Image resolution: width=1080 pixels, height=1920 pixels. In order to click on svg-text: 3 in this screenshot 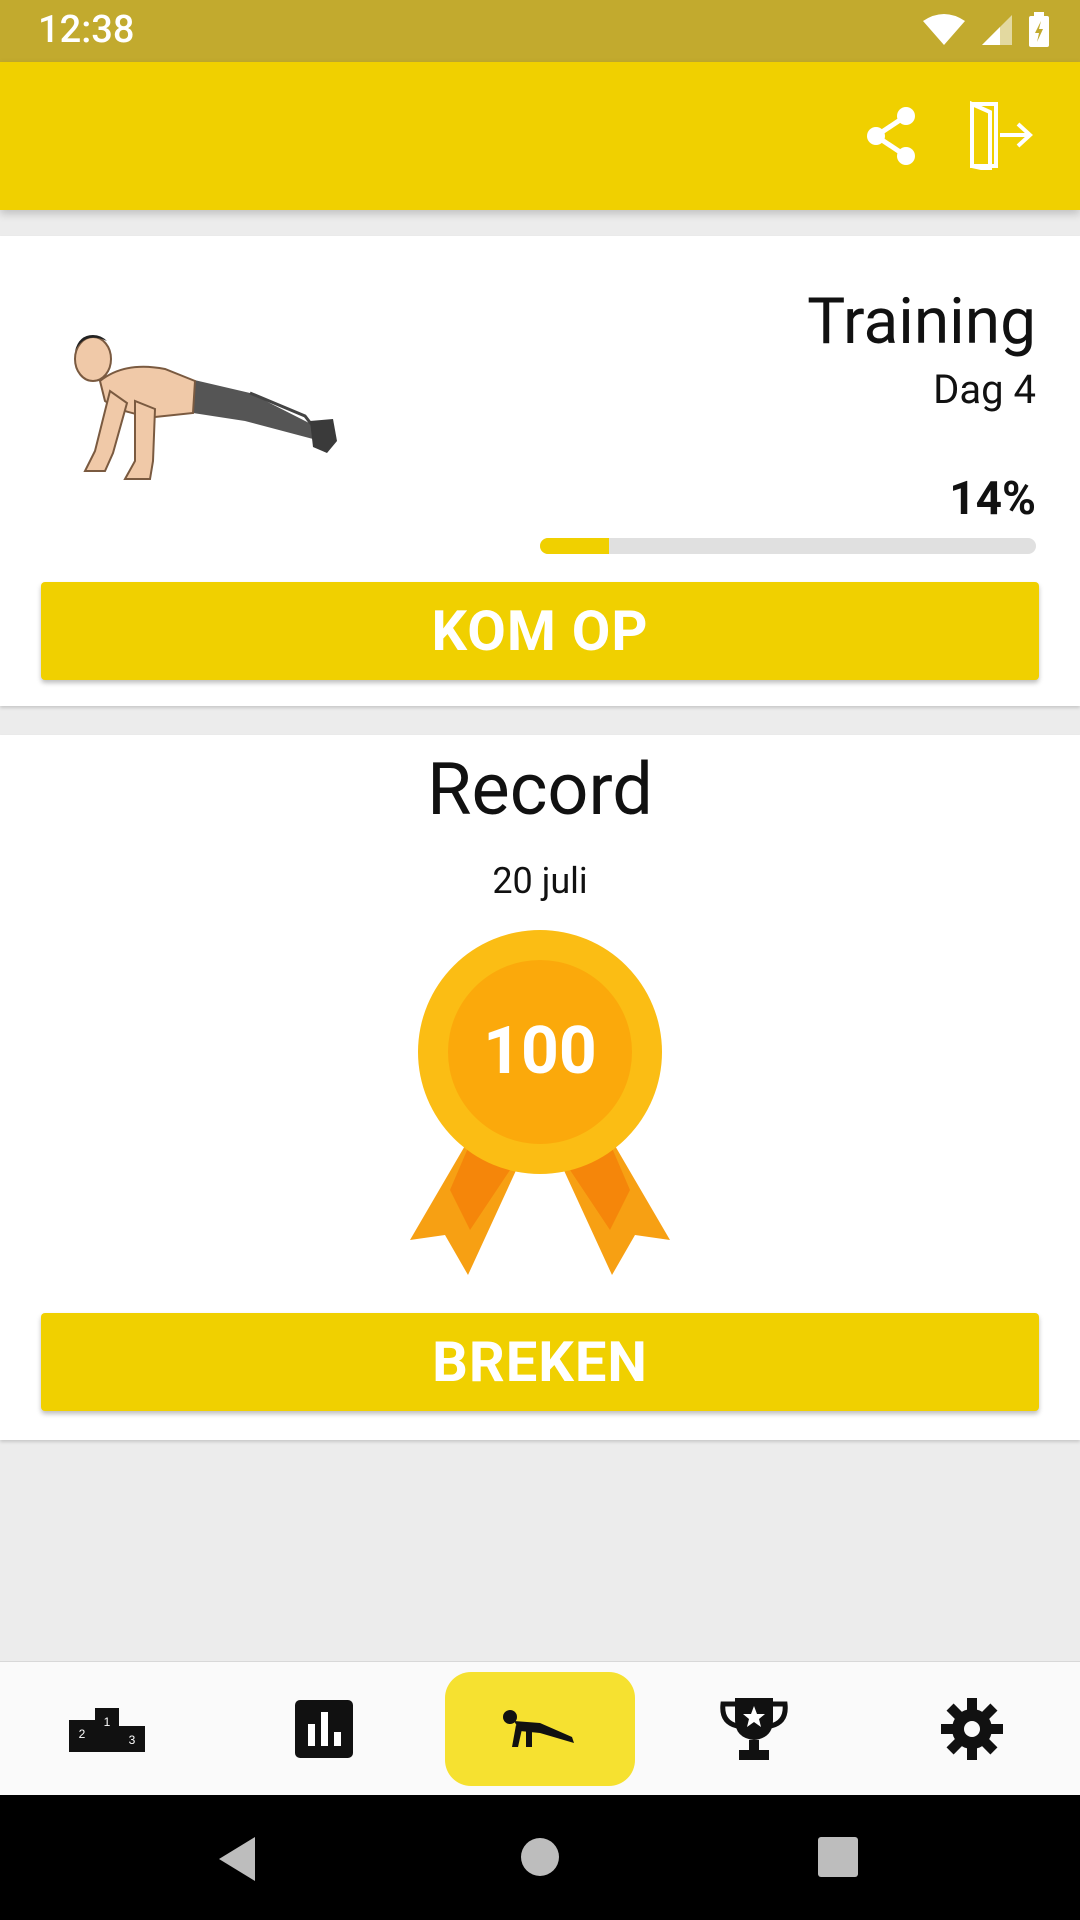, I will do `click(132, 1740)`.